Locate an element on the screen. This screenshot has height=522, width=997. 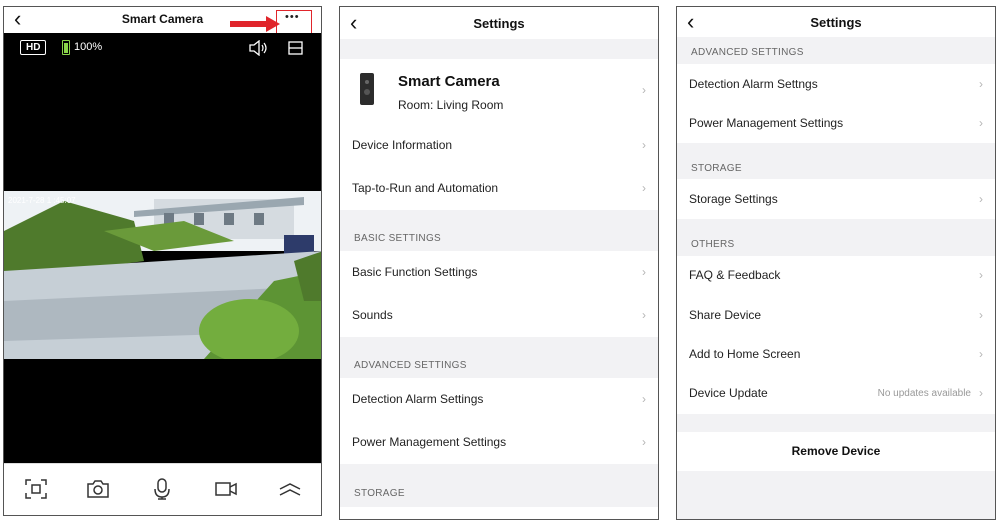
sounds-item: Sounds › is located at coordinates (499, 315).